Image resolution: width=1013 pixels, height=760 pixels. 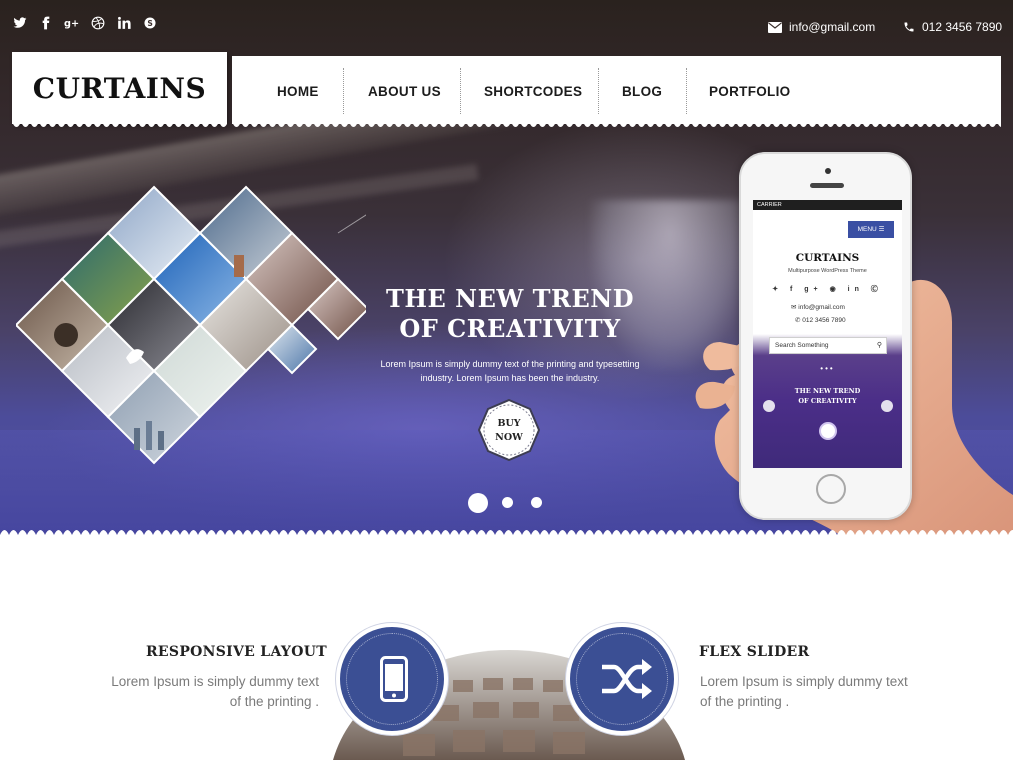 What do you see at coordinates (804, 681) in the screenshot?
I see `feature-flex-slider-text-line1: Lorem Ipsum is simply dummy text` at bounding box center [804, 681].